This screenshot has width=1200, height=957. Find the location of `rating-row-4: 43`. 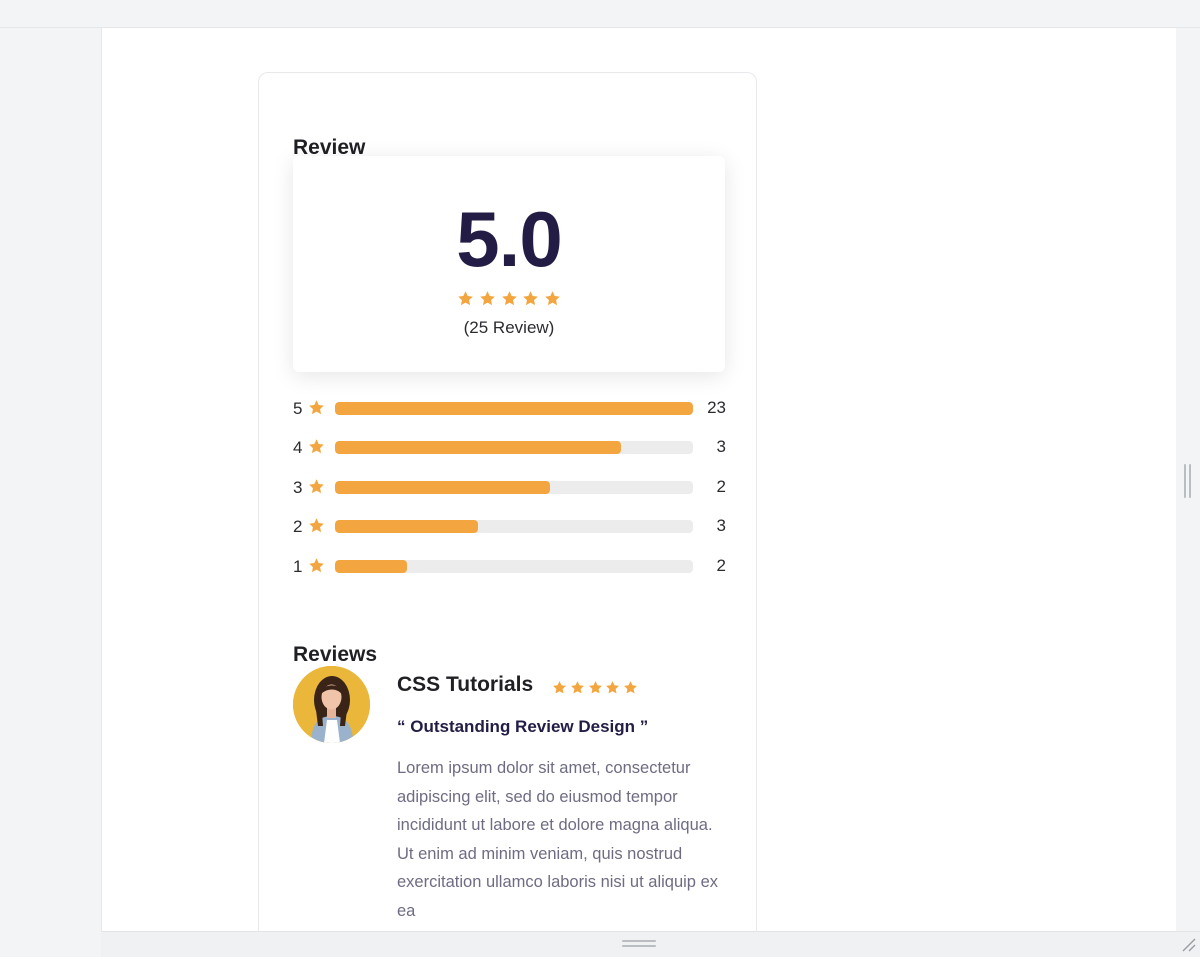

rating-row-4: 43 is located at coordinates (509, 447).